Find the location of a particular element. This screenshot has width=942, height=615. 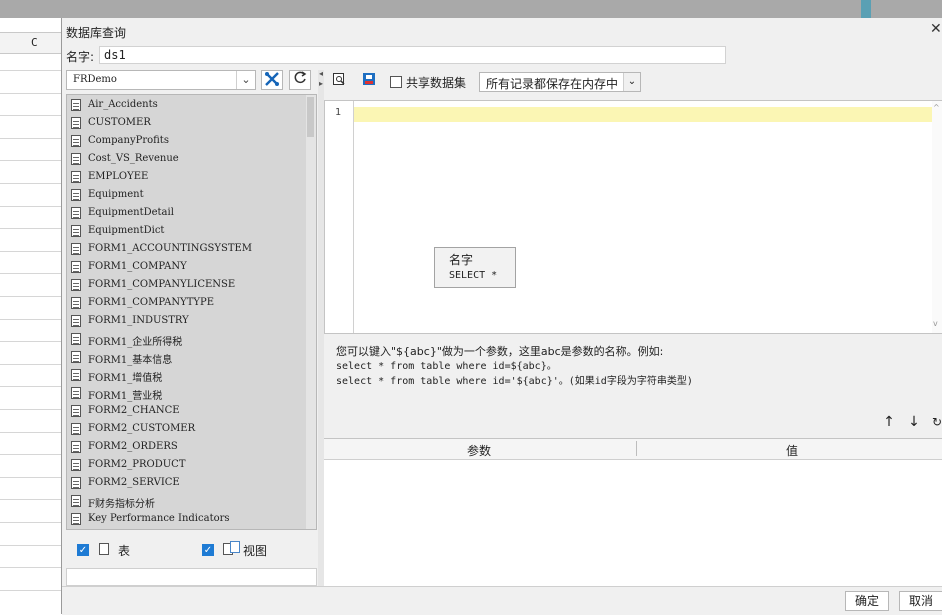

cancel-button: 取消 is located at coordinates (920, 601).